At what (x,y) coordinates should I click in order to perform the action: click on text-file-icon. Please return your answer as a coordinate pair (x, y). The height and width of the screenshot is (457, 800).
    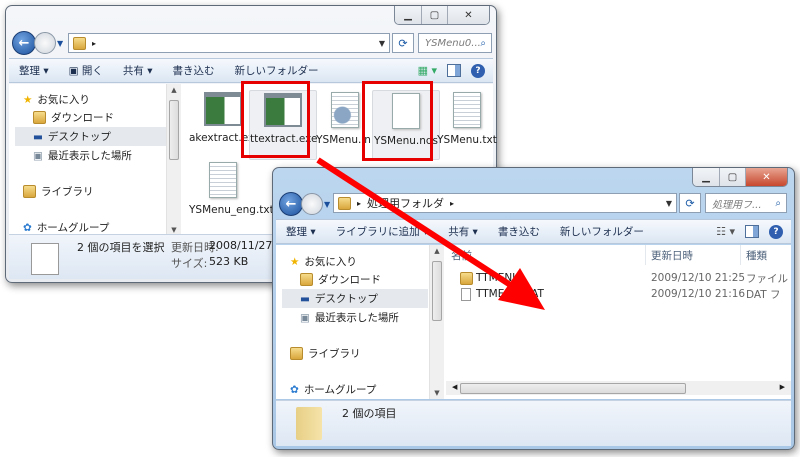
    Looking at the image, I should click on (223, 180).